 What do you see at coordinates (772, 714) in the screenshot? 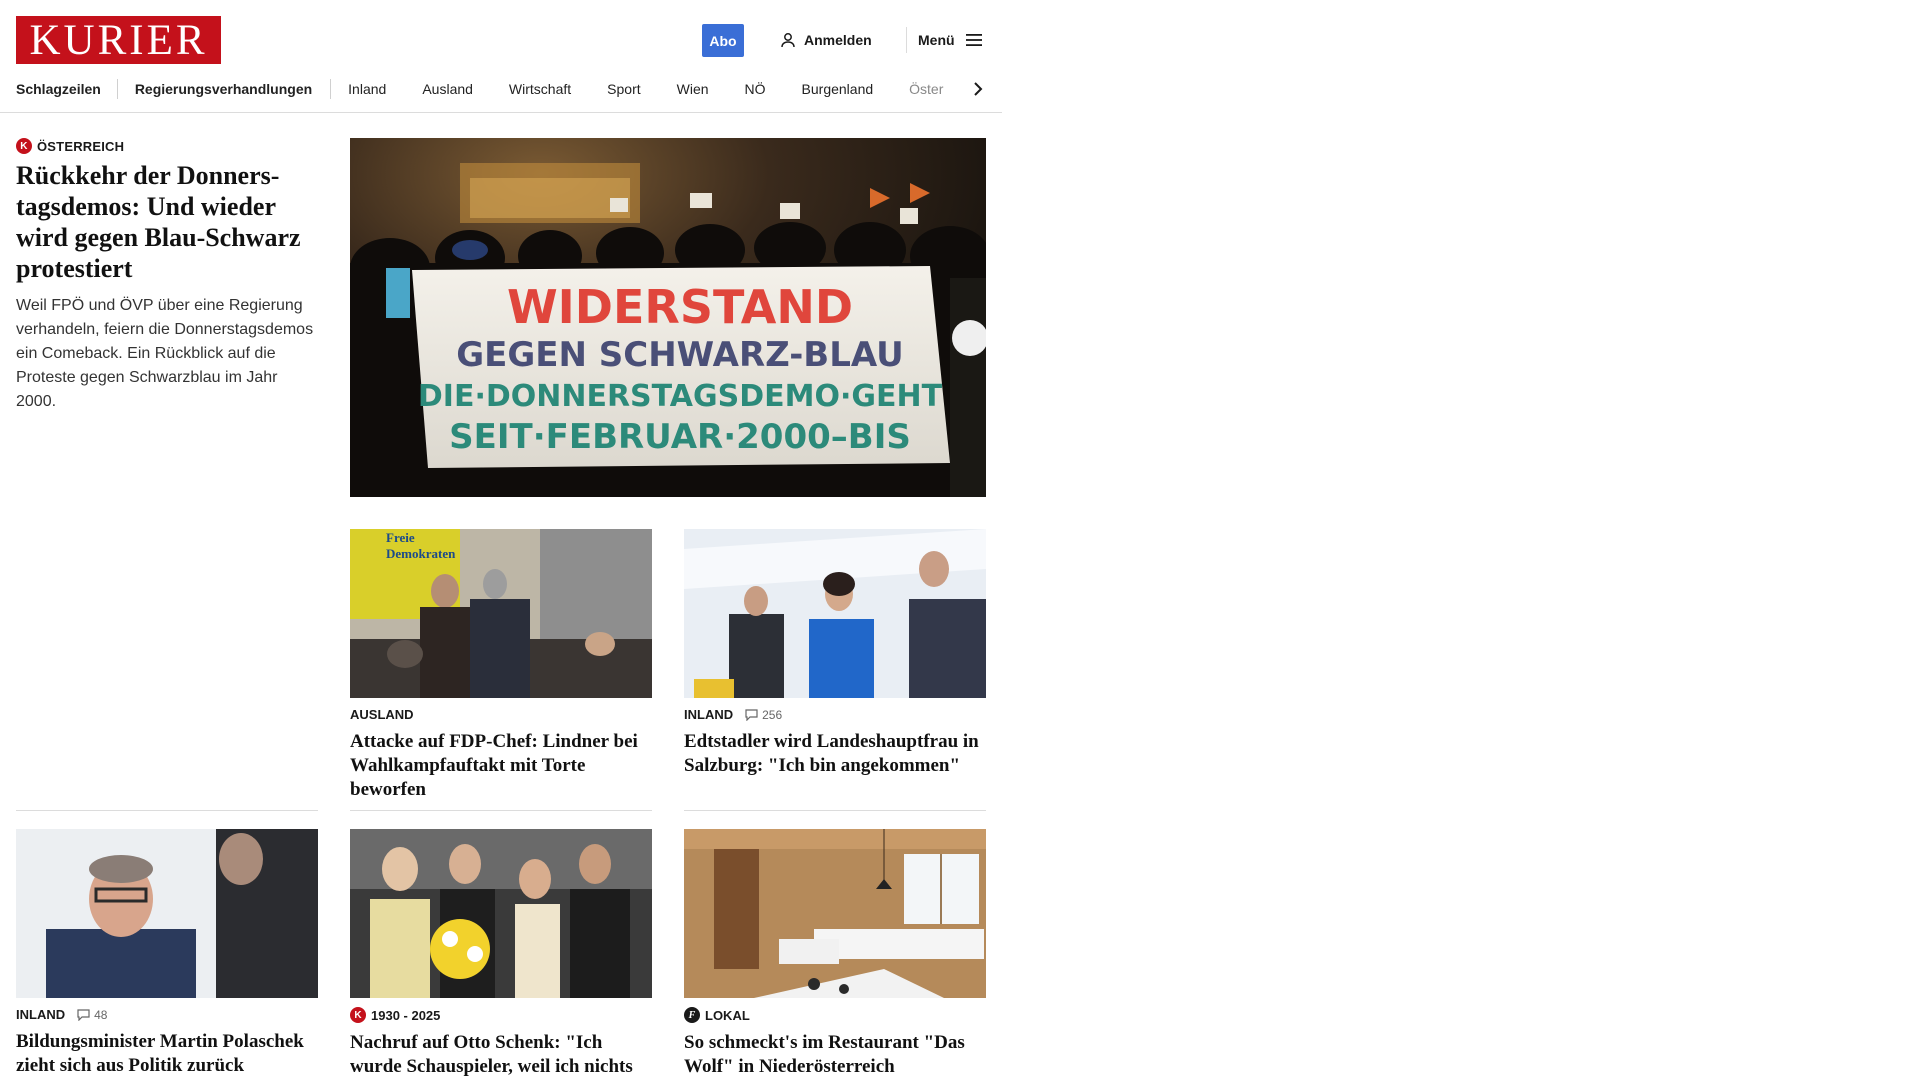
I see `comment-count-value: 256` at bounding box center [772, 714].